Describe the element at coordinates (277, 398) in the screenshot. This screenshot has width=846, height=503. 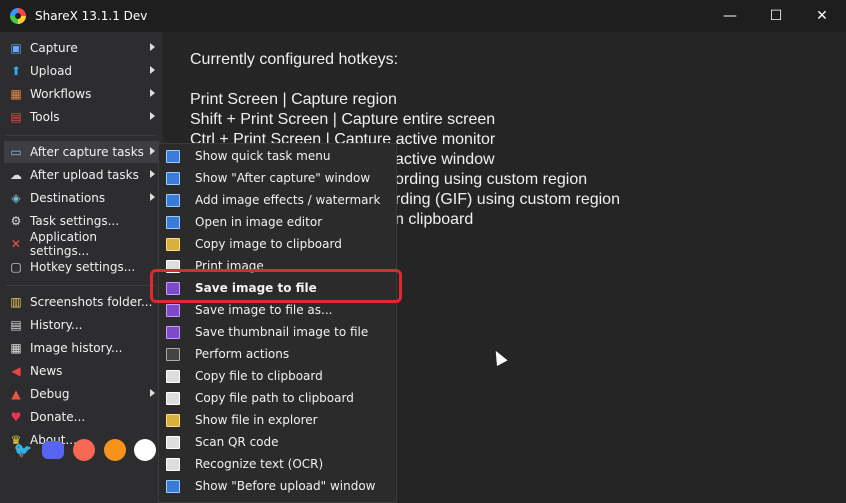
I see `submenu-item-copy-file-path: Copy file path to clipboard` at that location.